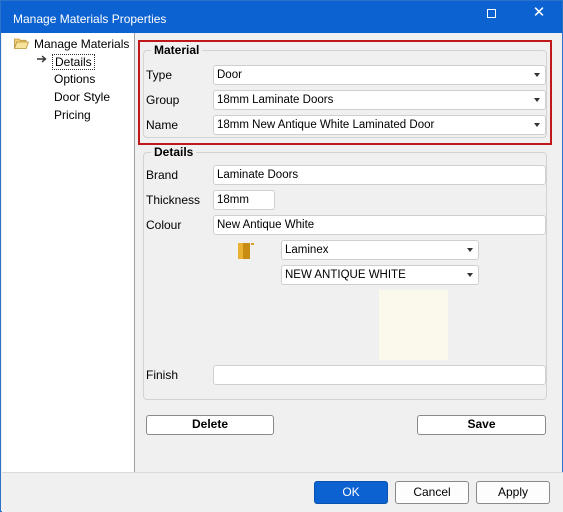 This screenshot has width=563, height=512. I want to click on save-button: Save, so click(481, 425).